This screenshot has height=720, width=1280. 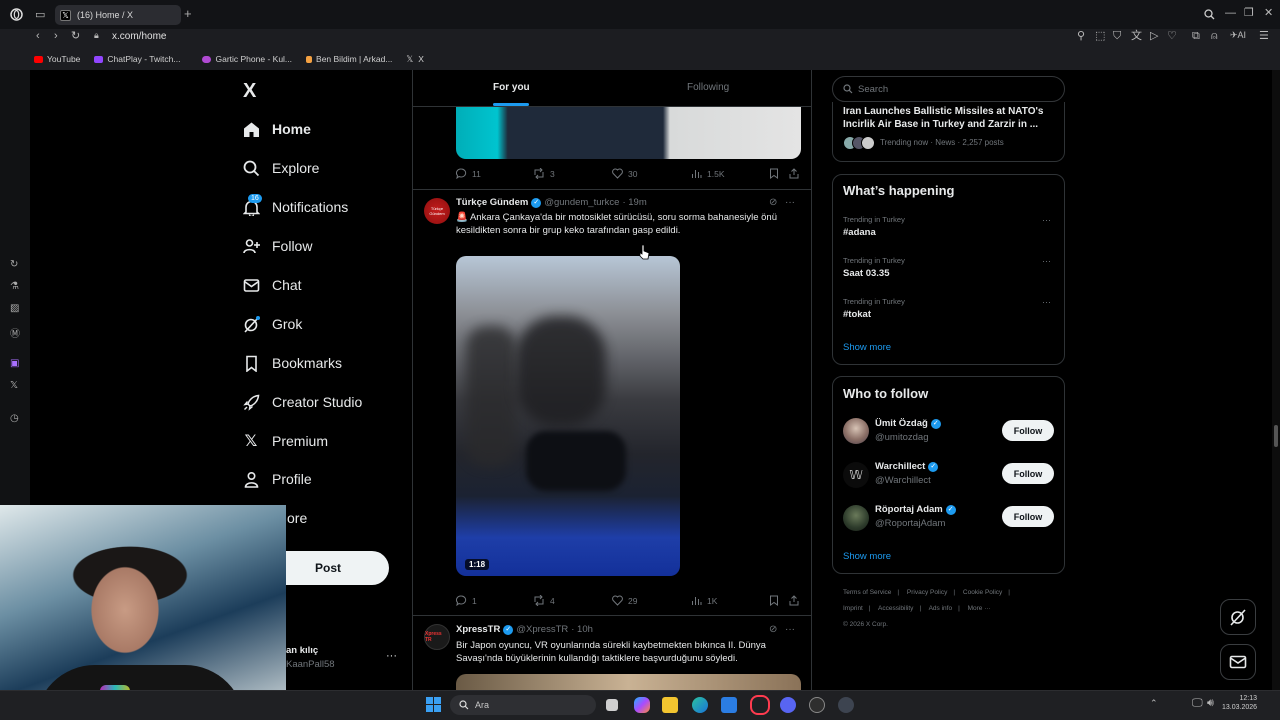 What do you see at coordinates (867, 592) in the screenshot?
I see `footer-link: Terms of Service` at bounding box center [867, 592].